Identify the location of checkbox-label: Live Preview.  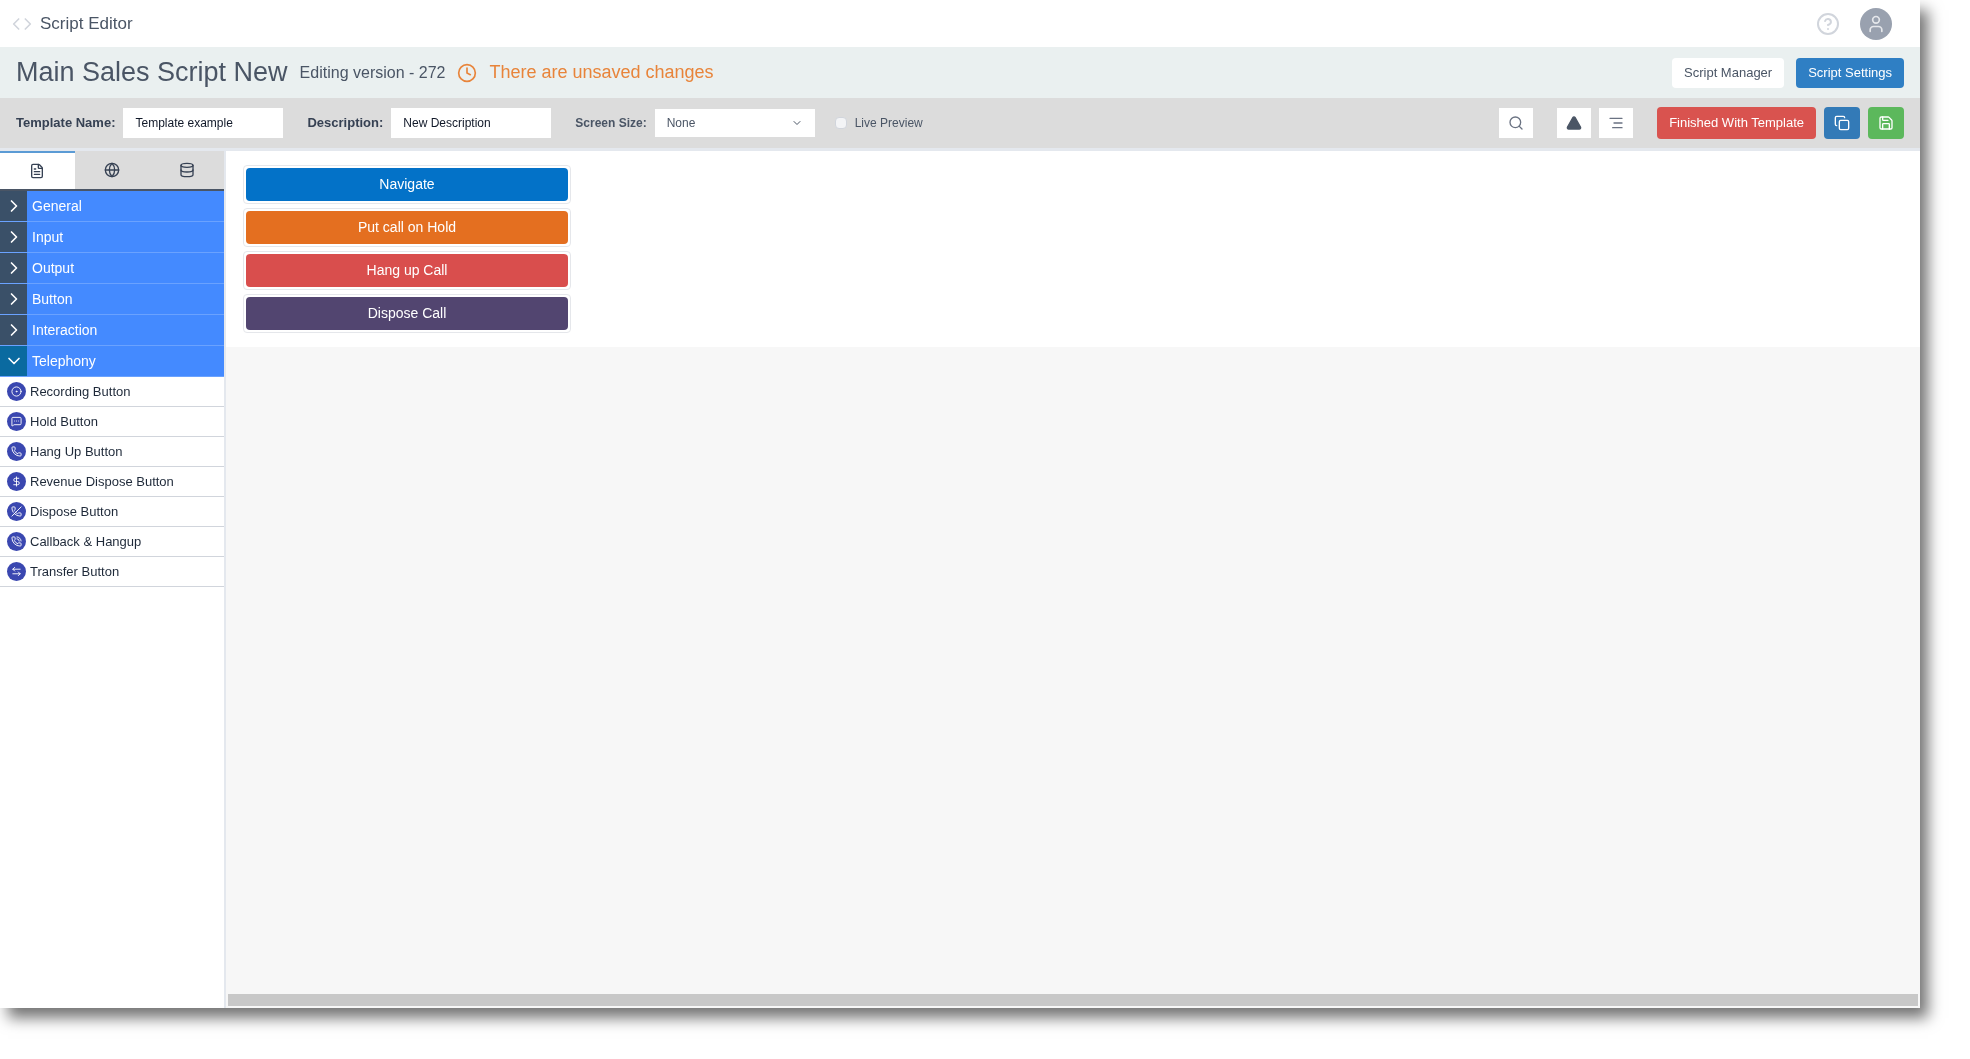
(888, 123).